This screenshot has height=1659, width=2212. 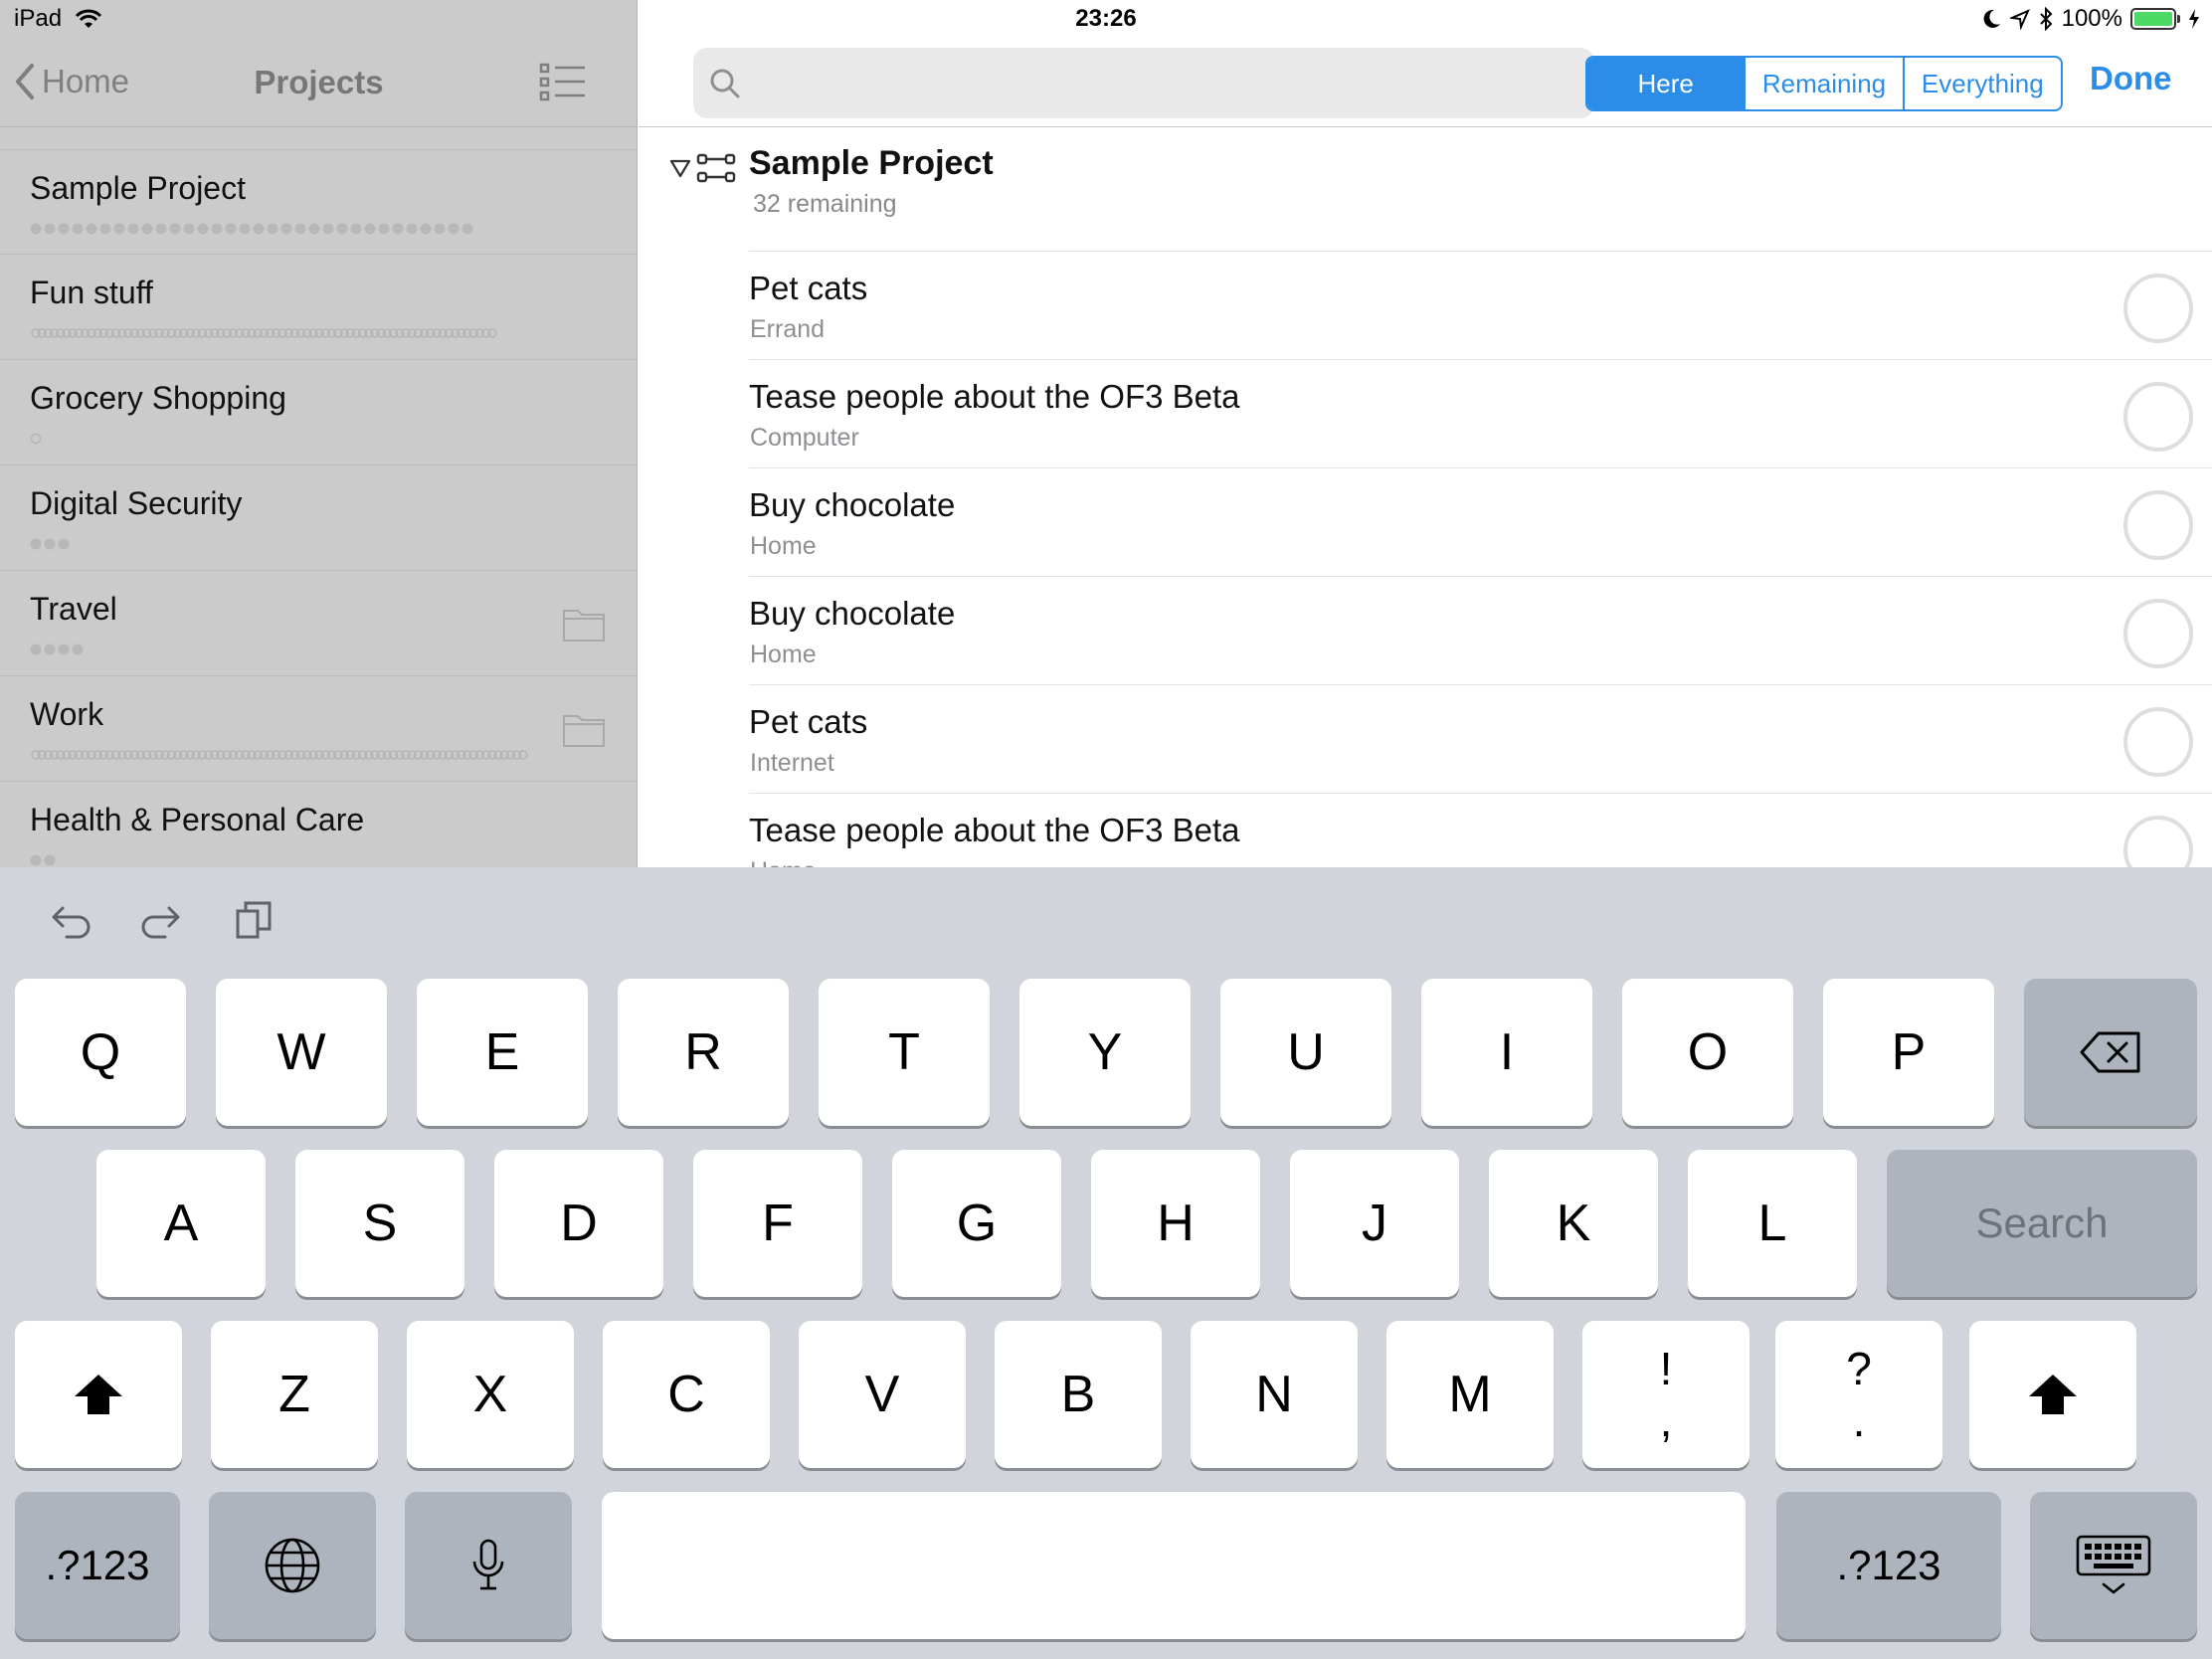 What do you see at coordinates (2131, 78) in the screenshot?
I see `done-button: Done` at bounding box center [2131, 78].